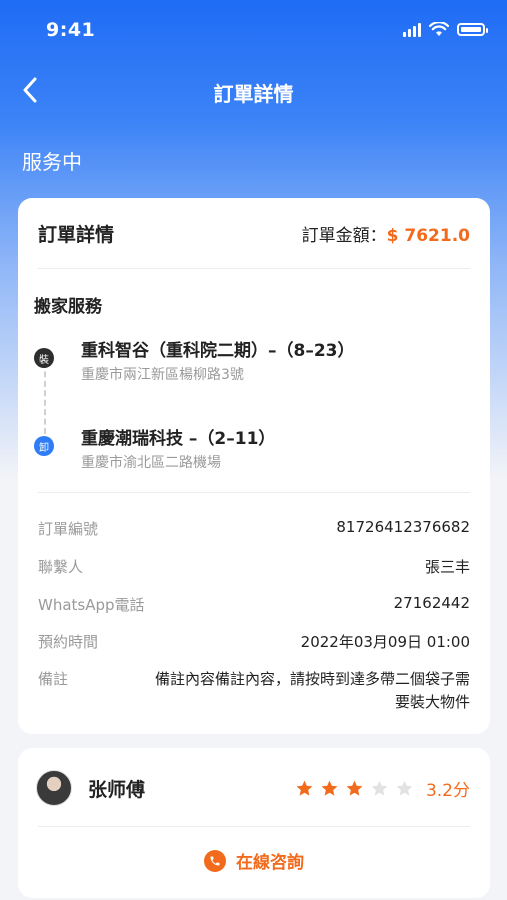  I want to click on master-name: 张师傅, so click(117, 789).